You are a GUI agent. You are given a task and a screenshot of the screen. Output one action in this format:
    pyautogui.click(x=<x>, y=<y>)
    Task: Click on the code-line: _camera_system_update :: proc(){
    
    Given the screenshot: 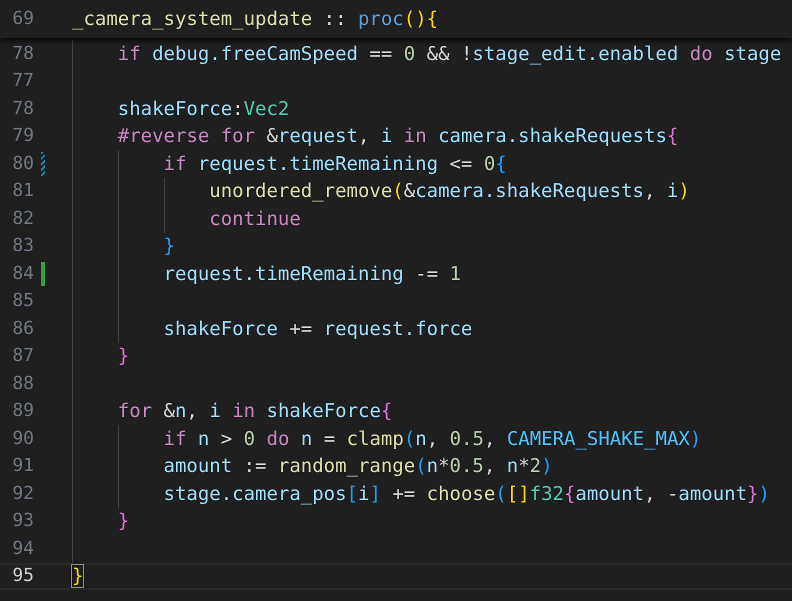 What is the action you would take?
    pyautogui.click(x=255, y=19)
    